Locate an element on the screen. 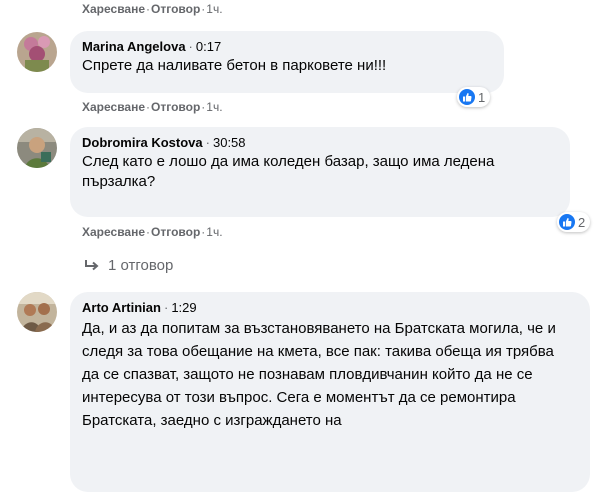  comment-timestamp: 0:17 is located at coordinates (208, 46).